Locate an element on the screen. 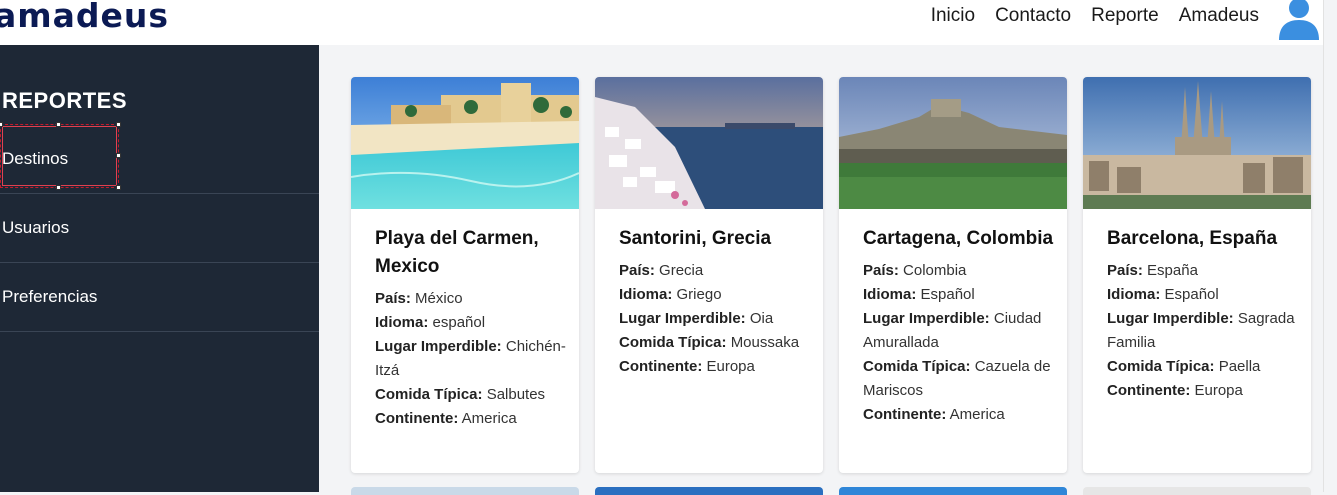 The width and height of the screenshot is (1337, 495). nav-reporte: Reporte is located at coordinates (1125, 16).